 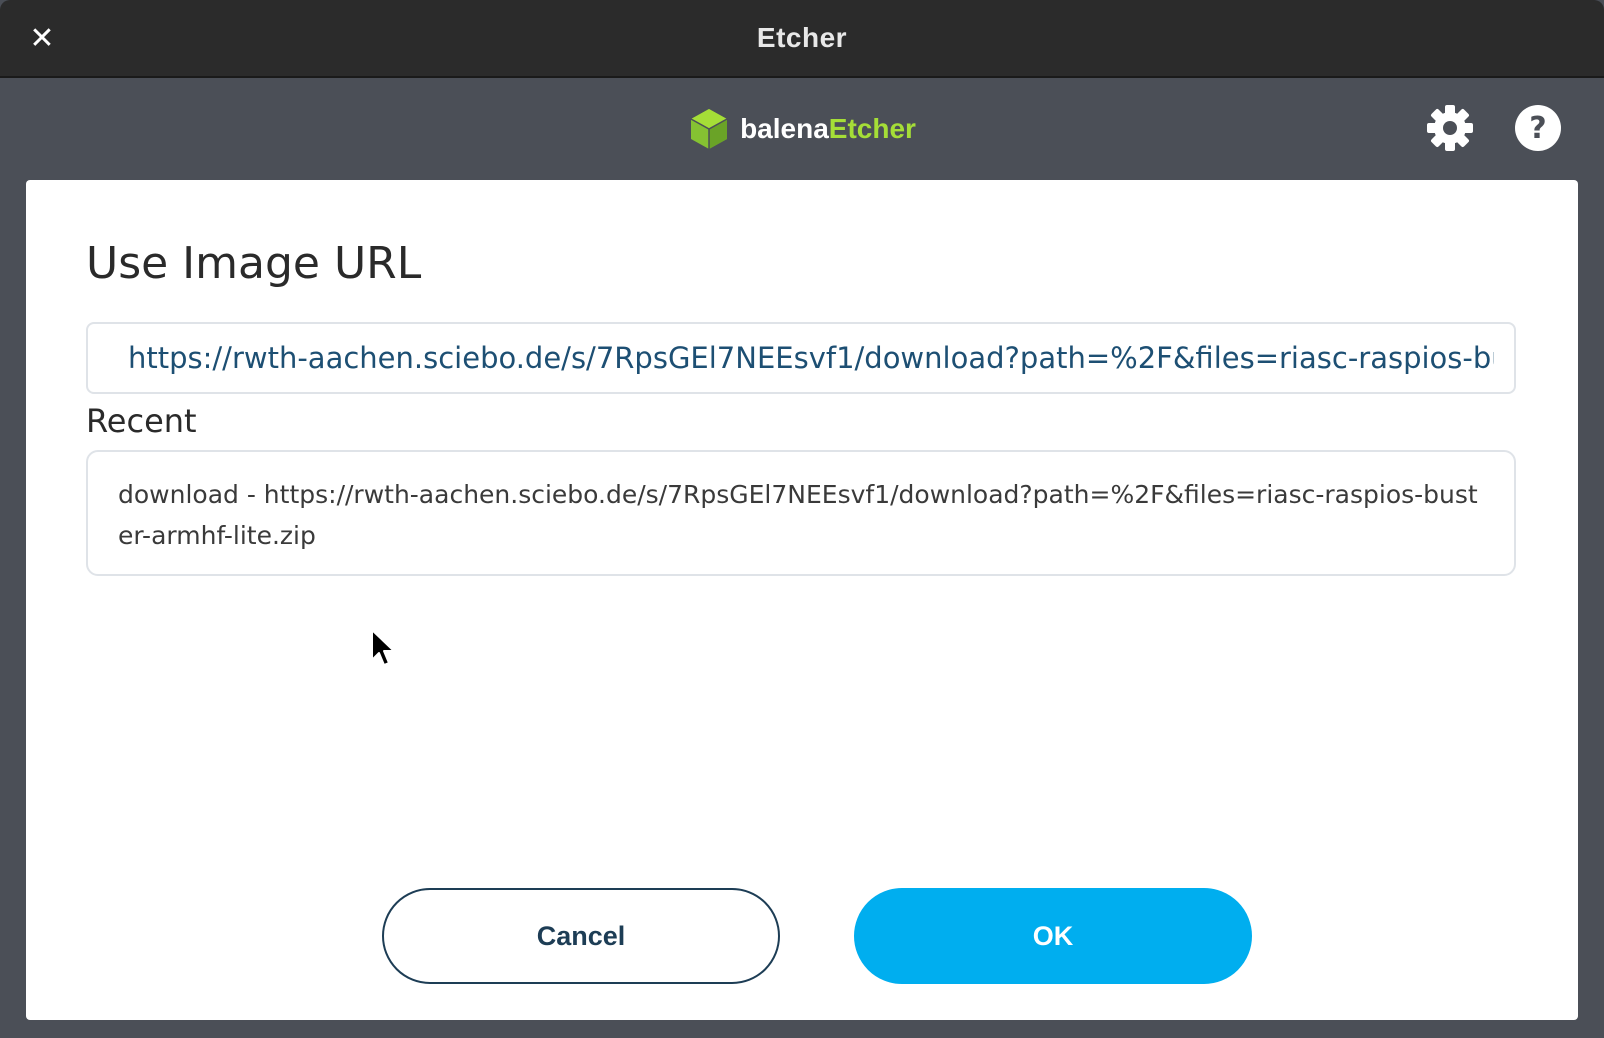 What do you see at coordinates (42, 38) in the screenshot?
I see `close-icon: ✕` at bounding box center [42, 38].